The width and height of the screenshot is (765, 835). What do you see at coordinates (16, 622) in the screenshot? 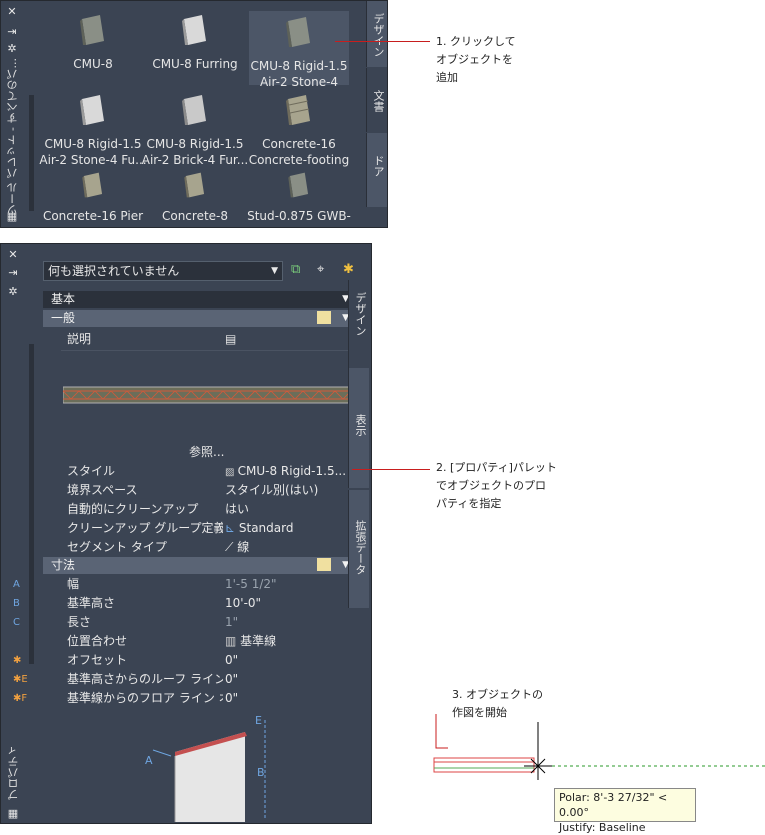
I see `dimension-marker: C` at bounding box center [16, 622].